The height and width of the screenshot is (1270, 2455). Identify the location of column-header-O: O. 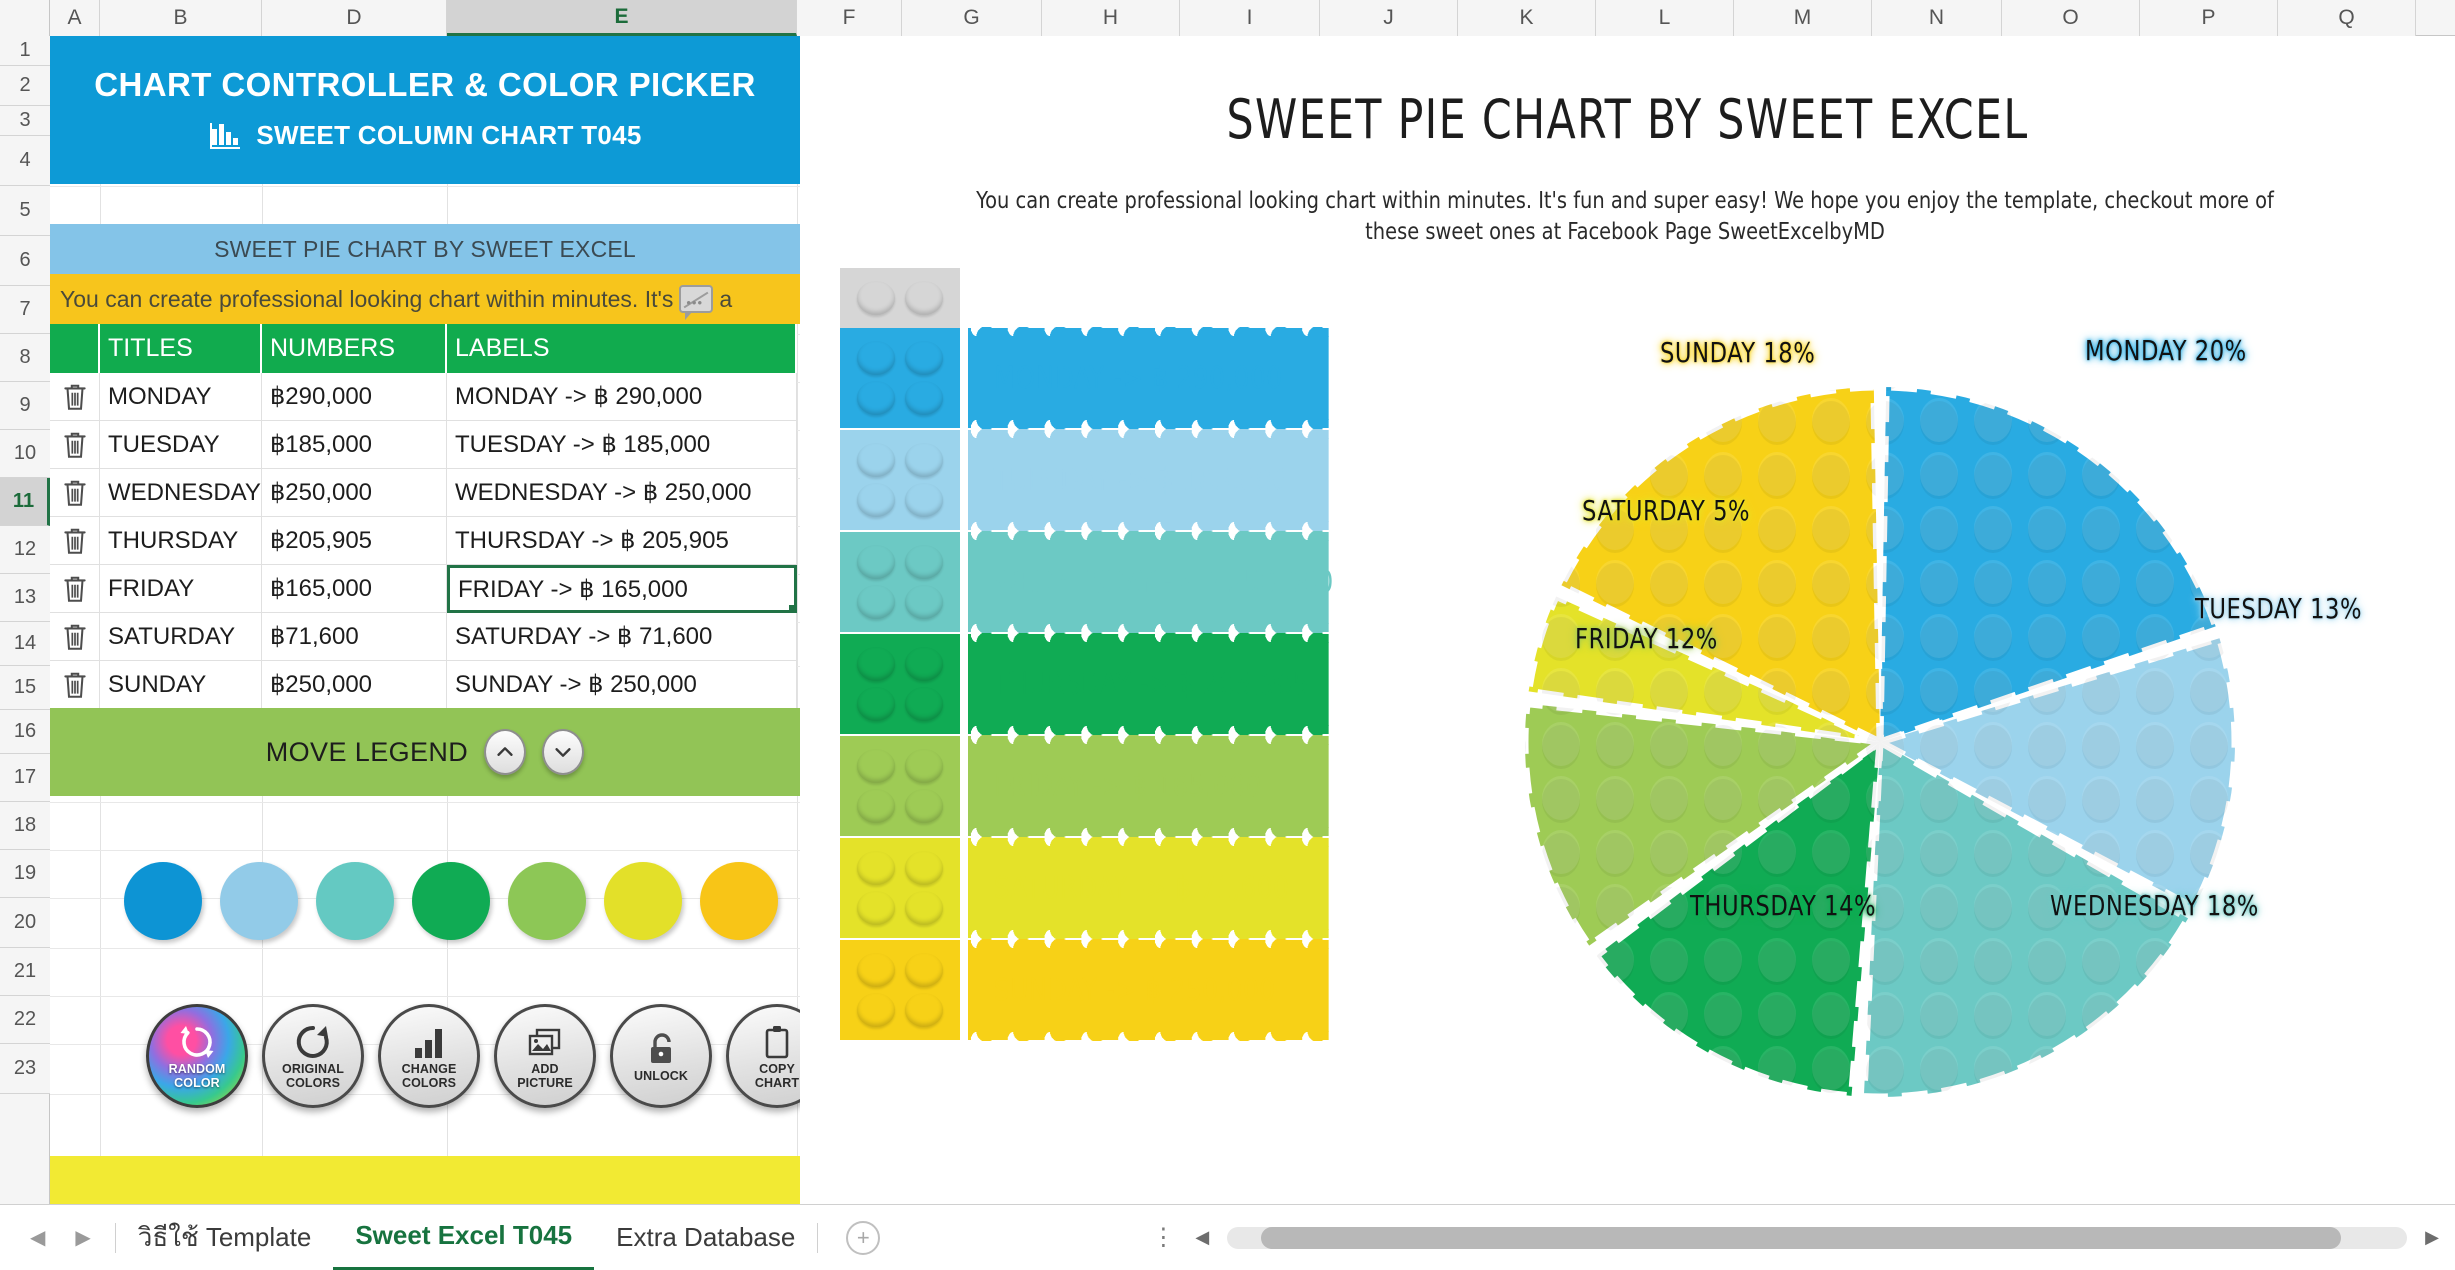
(2071, 18).